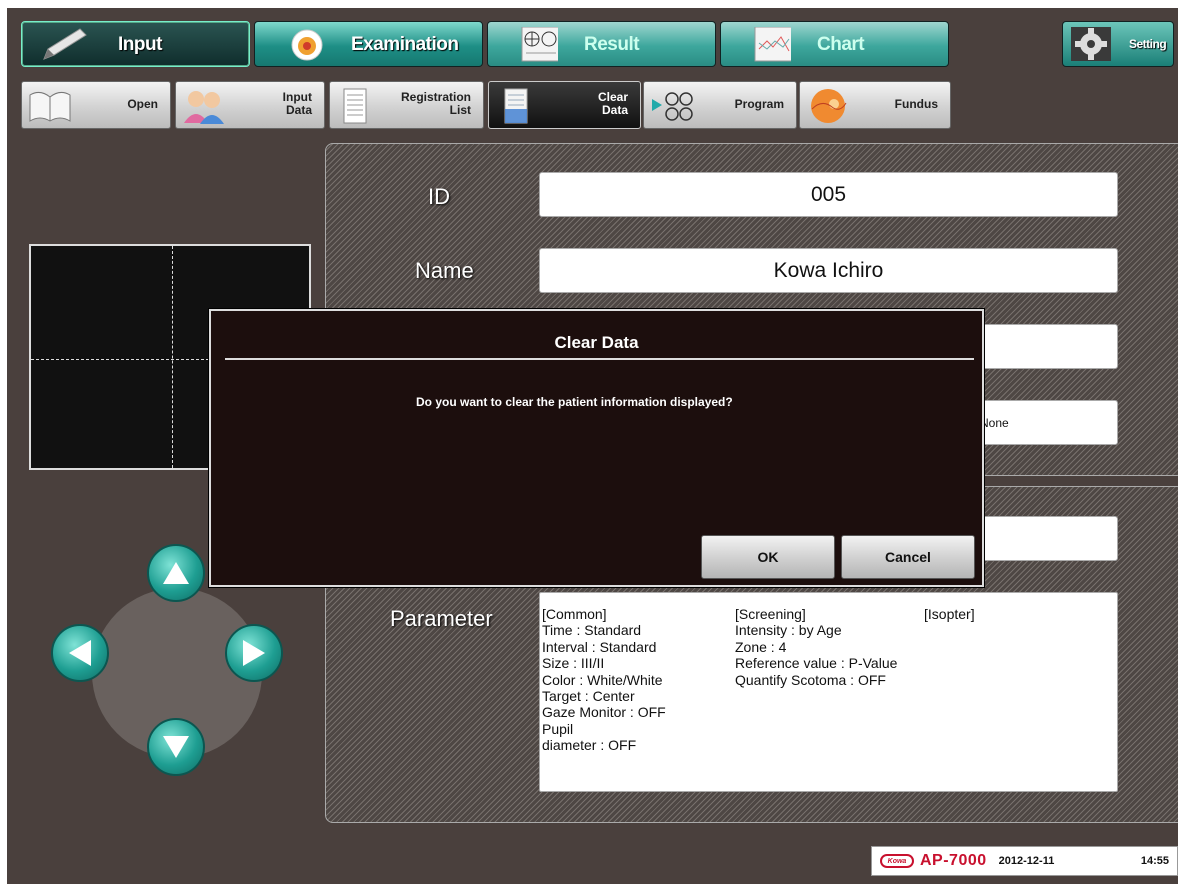  Describe the element at coordinates (788, 630) in the screenshot. I see `param-line: Intensity : by Age` at that location.